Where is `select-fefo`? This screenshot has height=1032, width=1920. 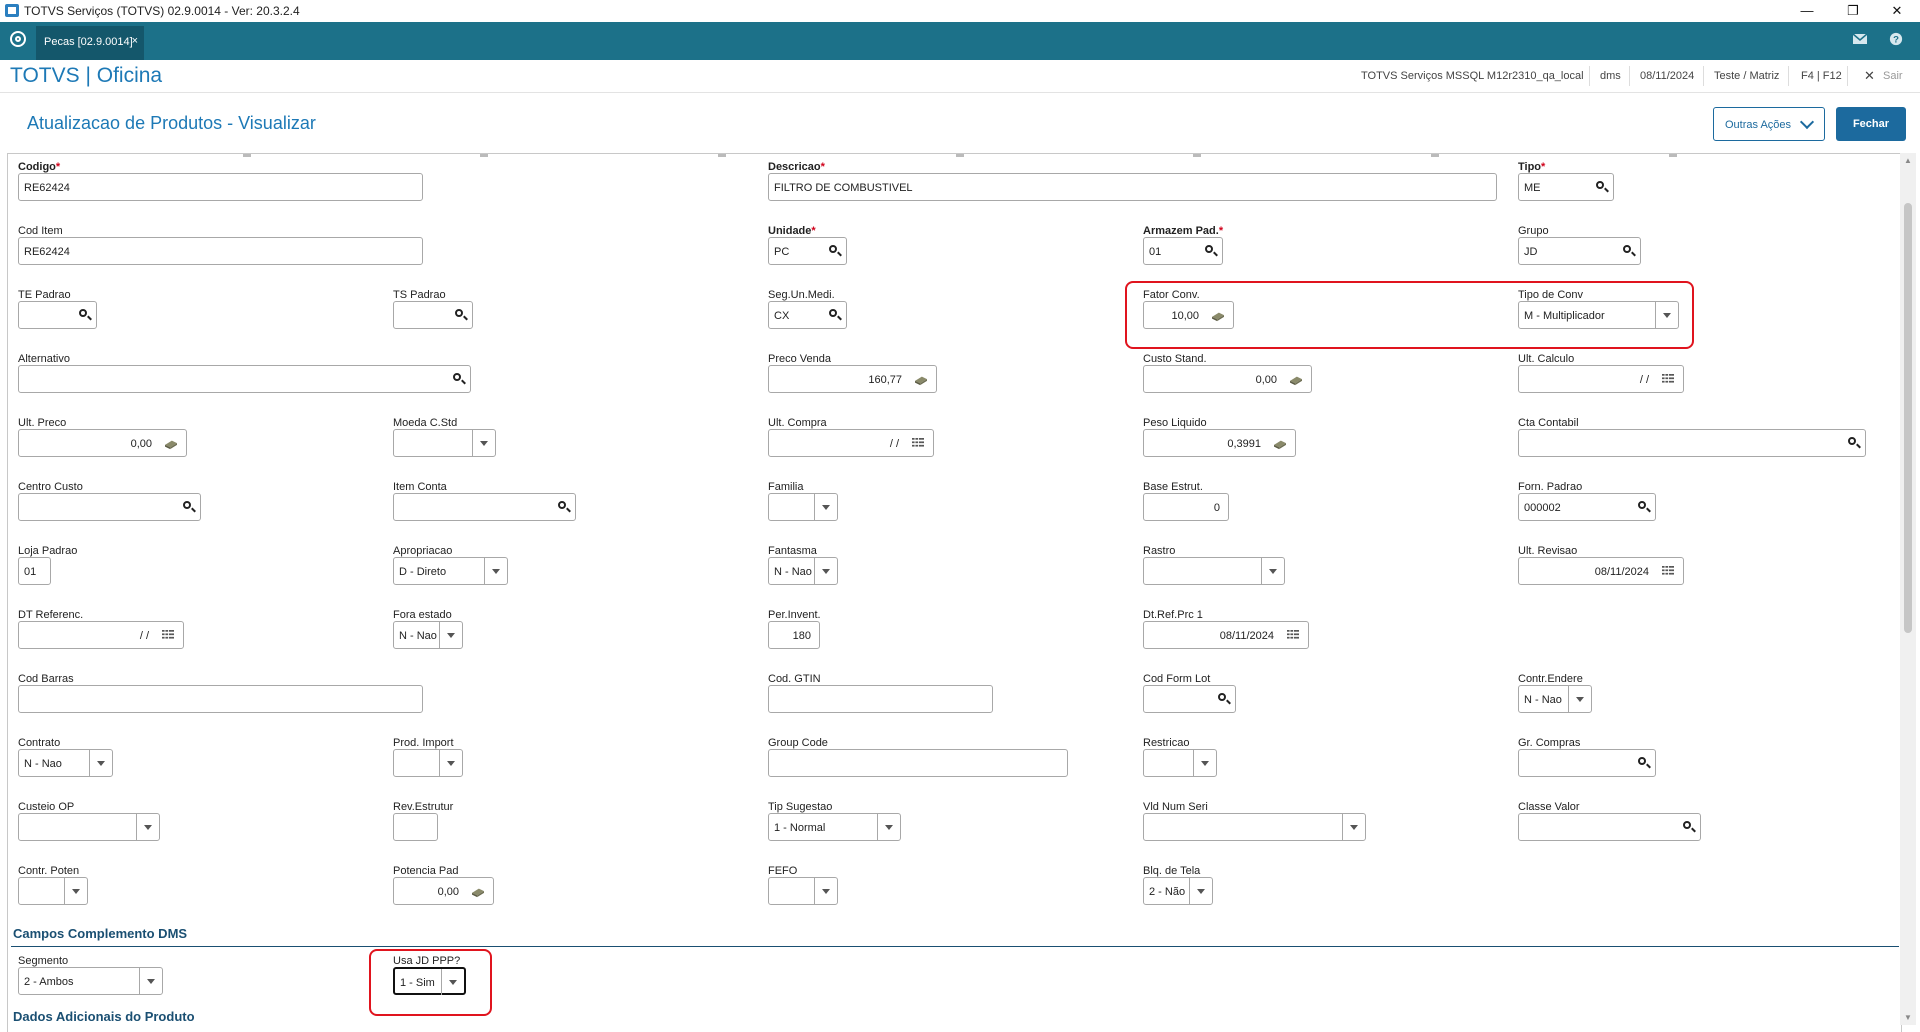 select-fefo is located at coordinates (803, 891).